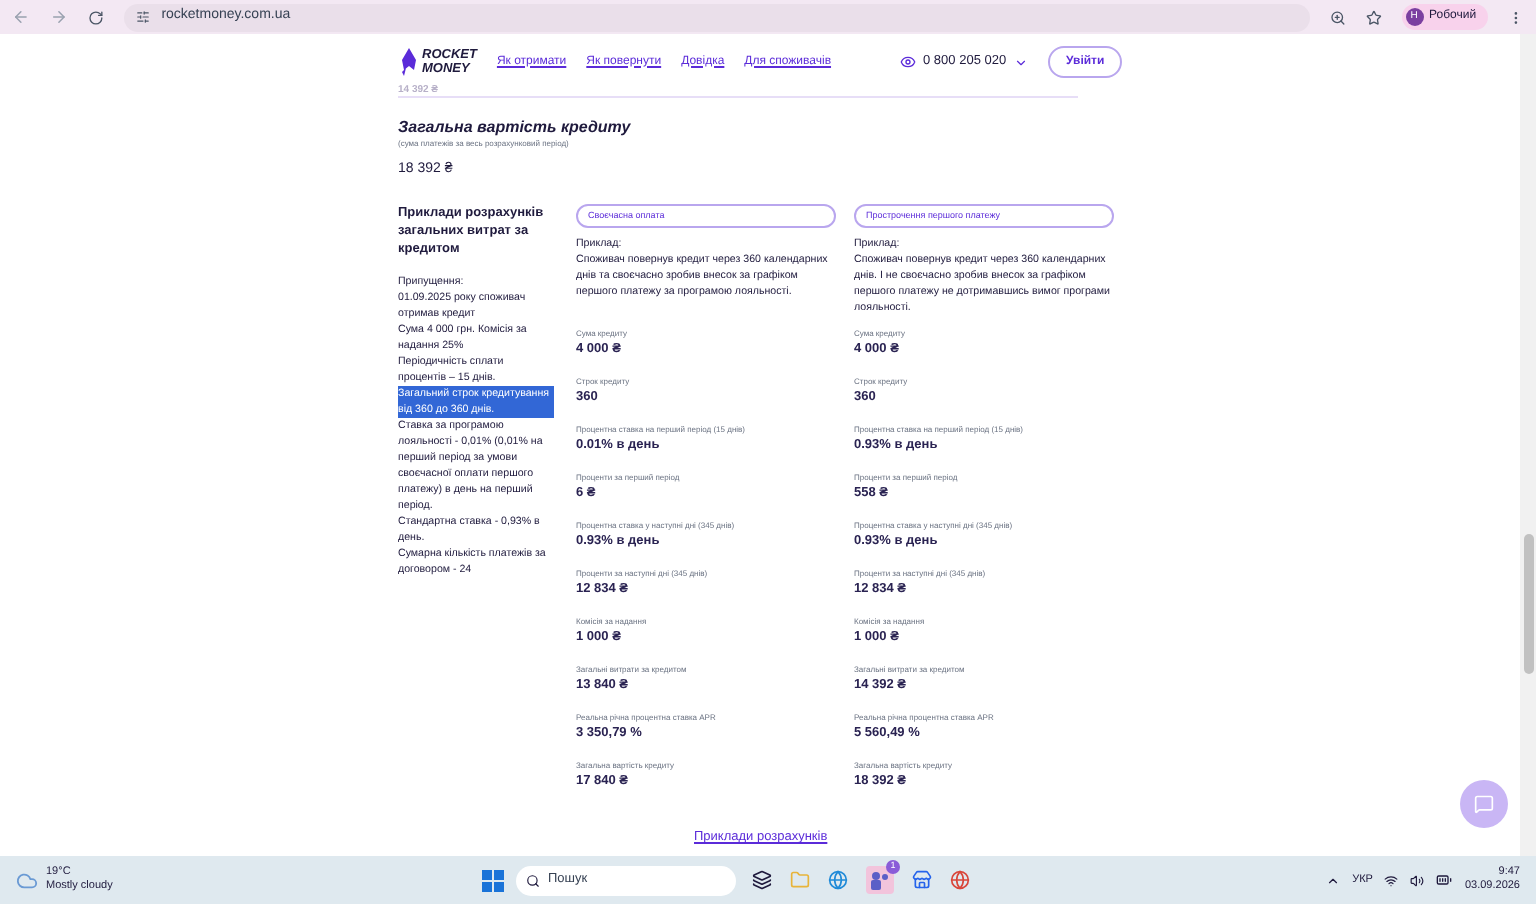 This screenshot has height=904, width=1536. Describe the element at coordinates (922, 880) in the screenshot. I see `store-icon` at that location.